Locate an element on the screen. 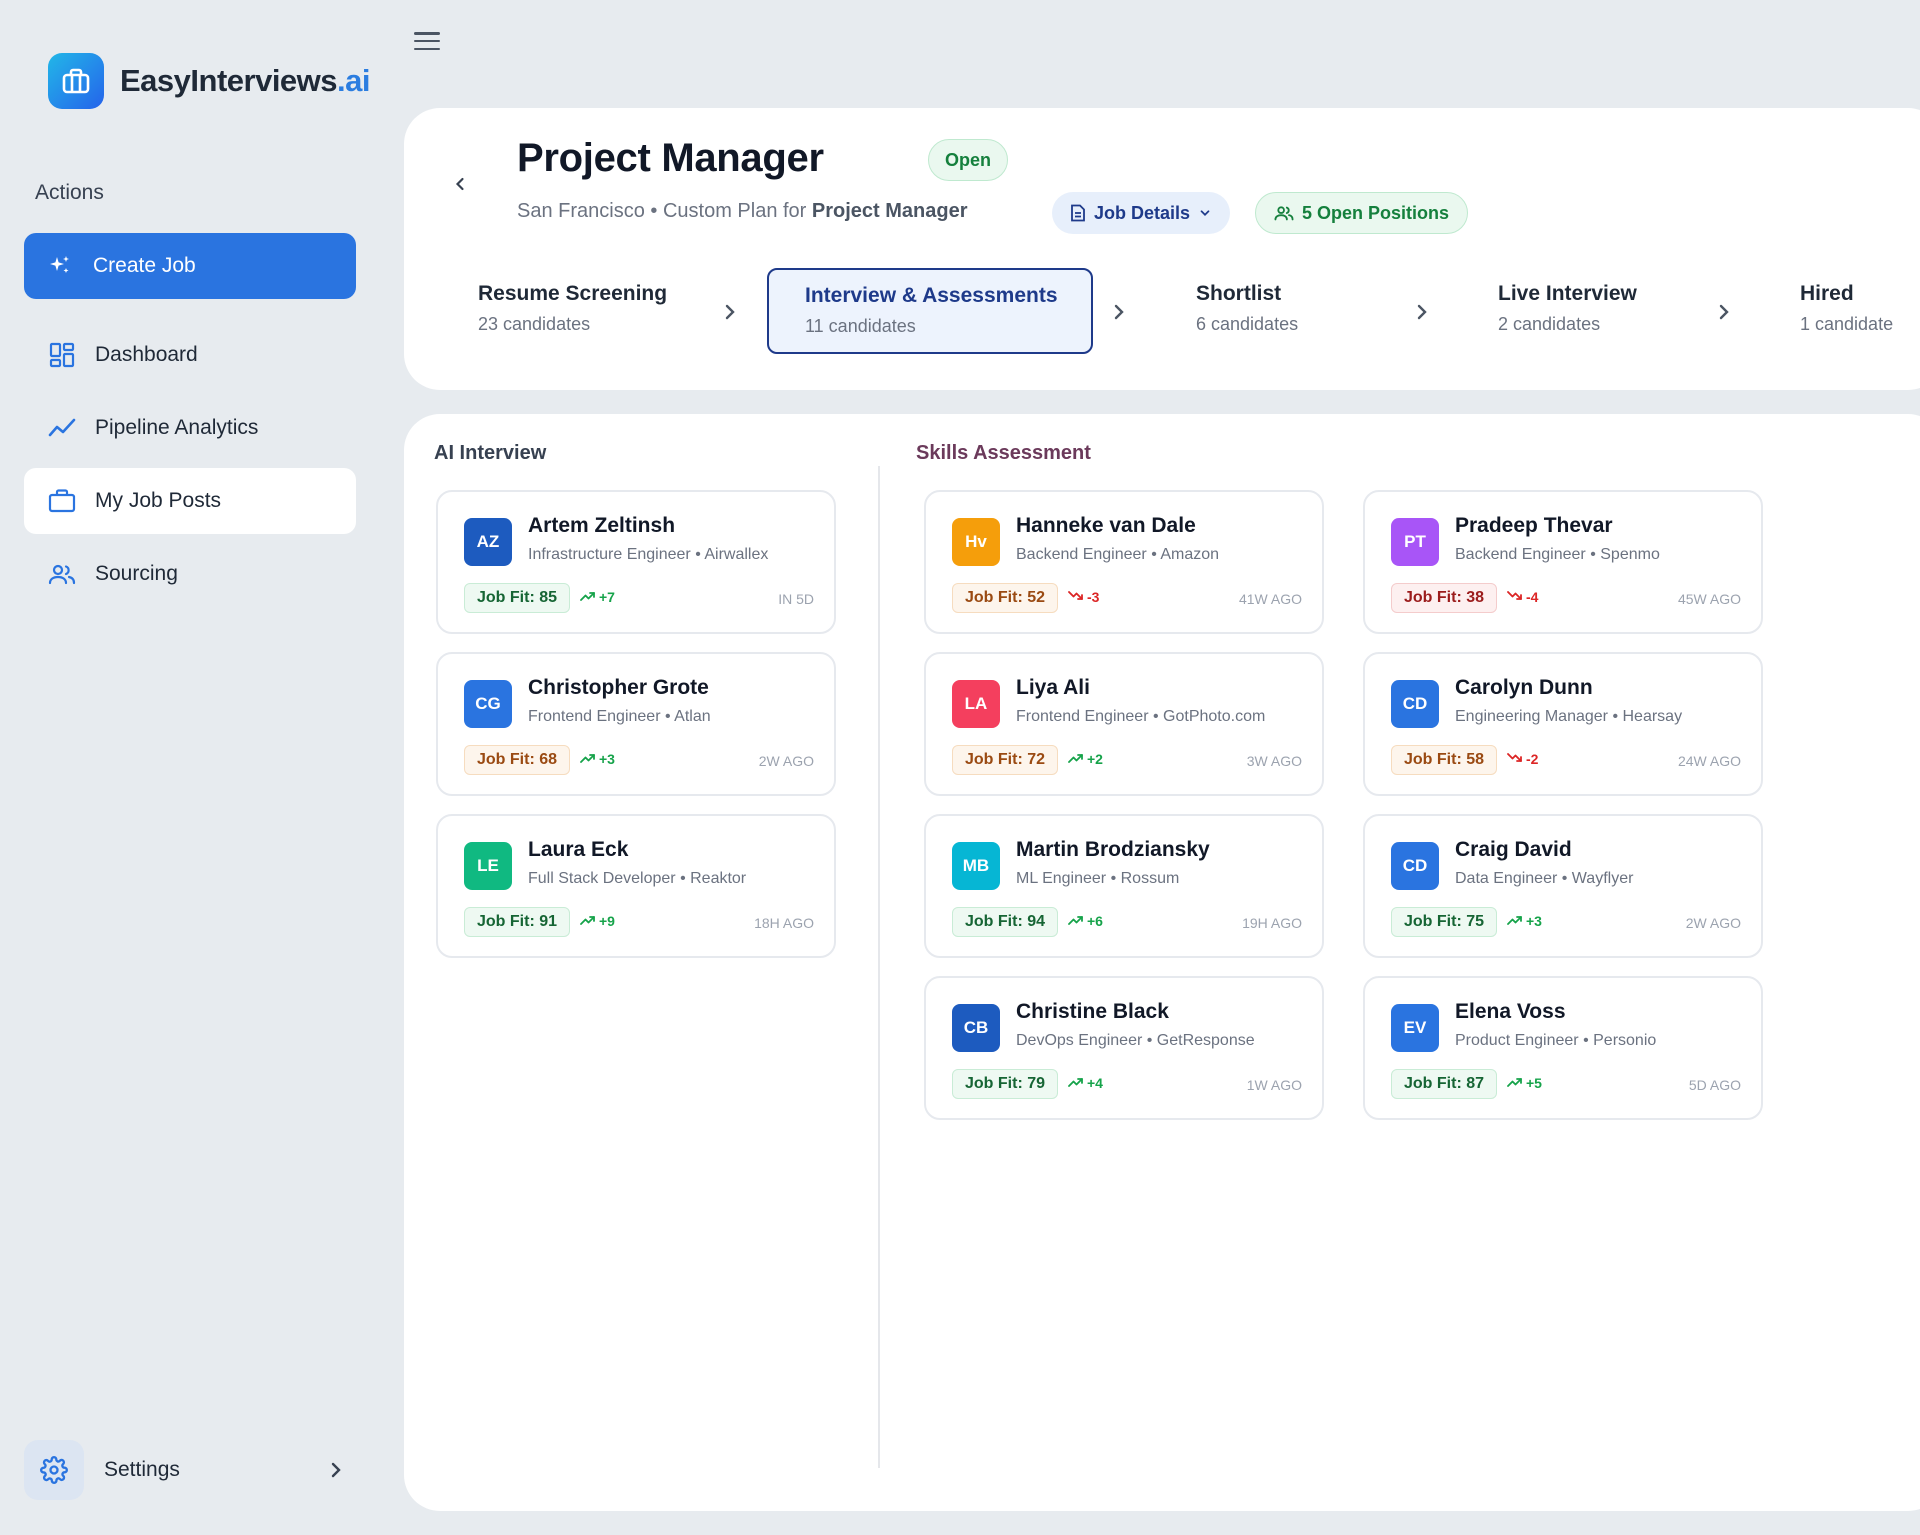  avatar: AZ is located at coordinates (488, 542).